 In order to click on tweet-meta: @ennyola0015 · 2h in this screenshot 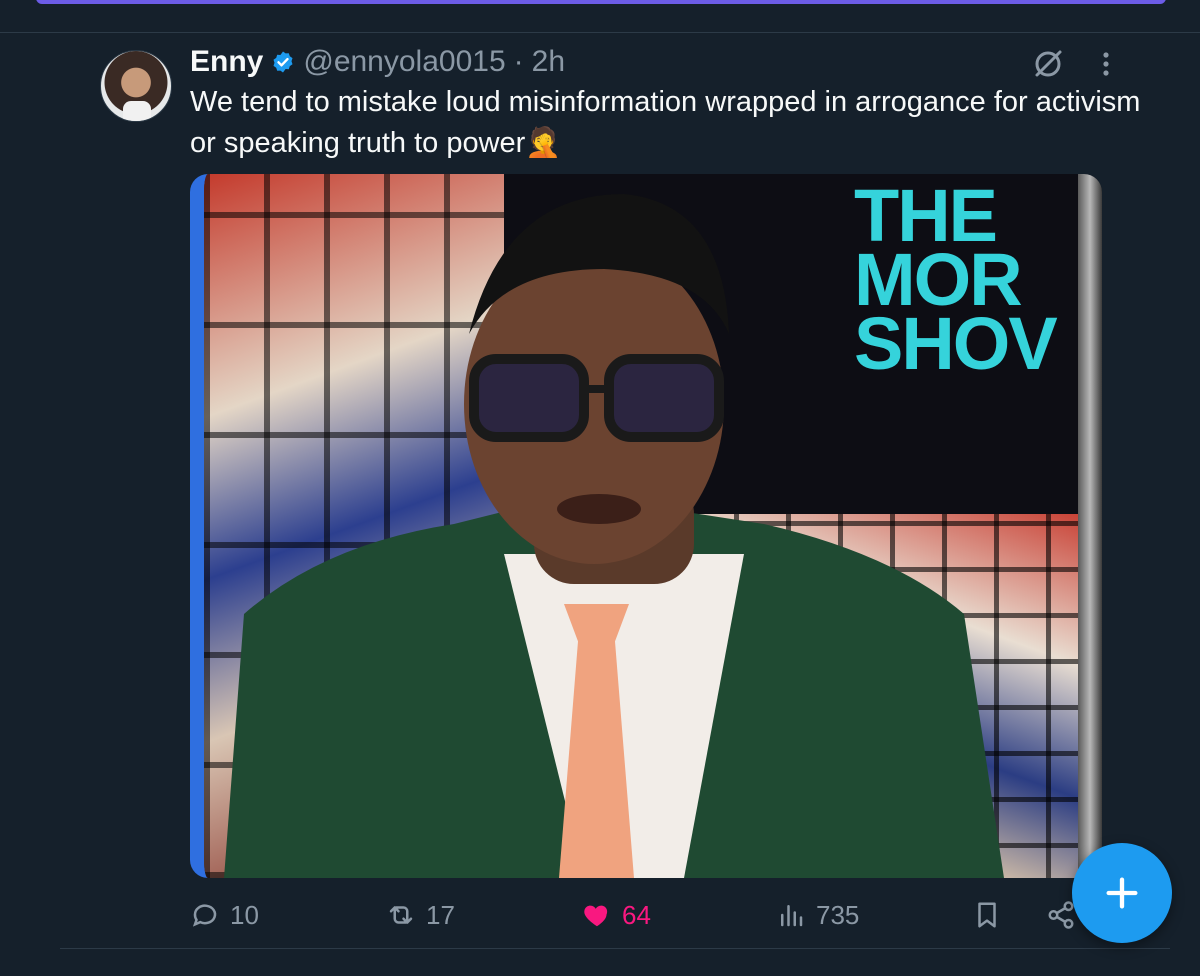, I will do `click(434, 62)`.